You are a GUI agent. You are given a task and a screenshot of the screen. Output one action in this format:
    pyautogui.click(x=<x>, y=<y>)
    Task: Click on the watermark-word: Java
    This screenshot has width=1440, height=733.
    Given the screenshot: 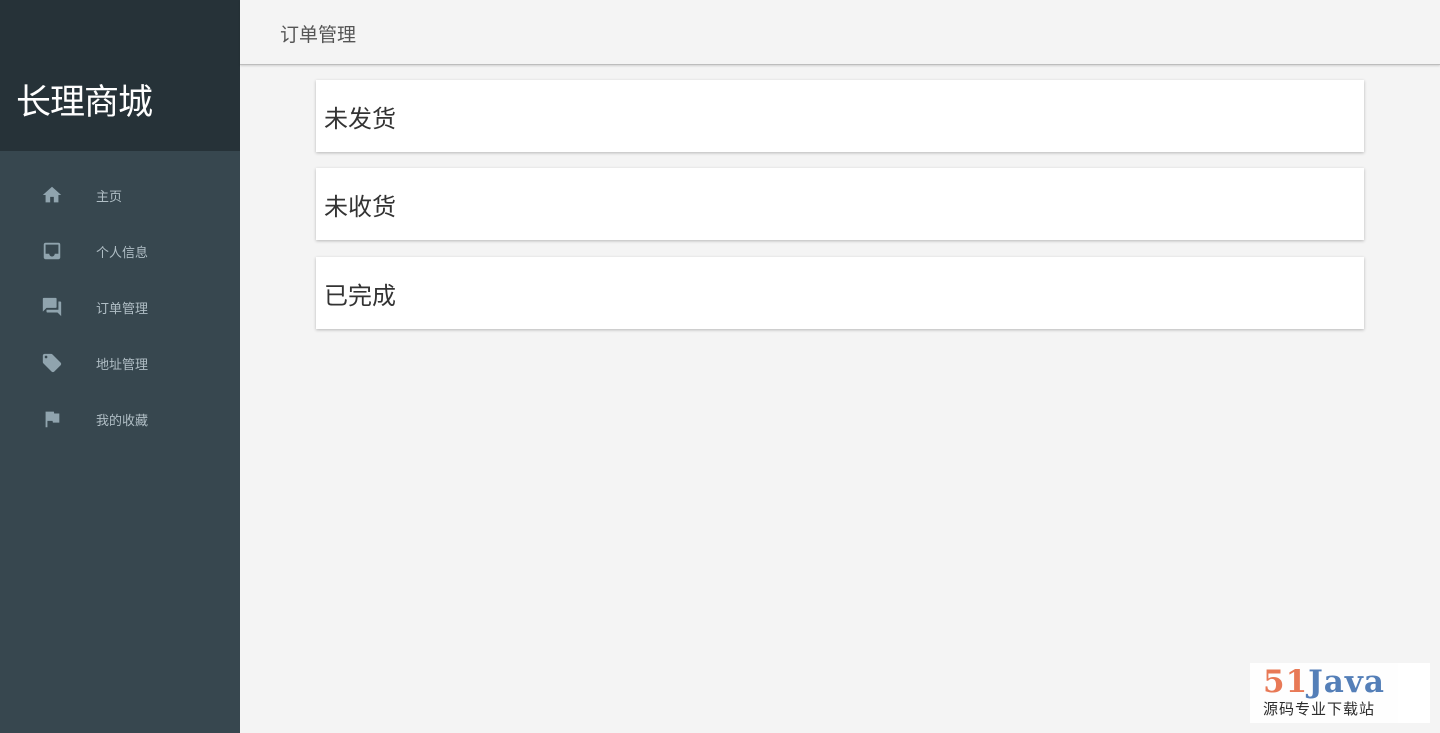 What is the action you would take?
    pyautogui.click(x=1346, y=682)
    